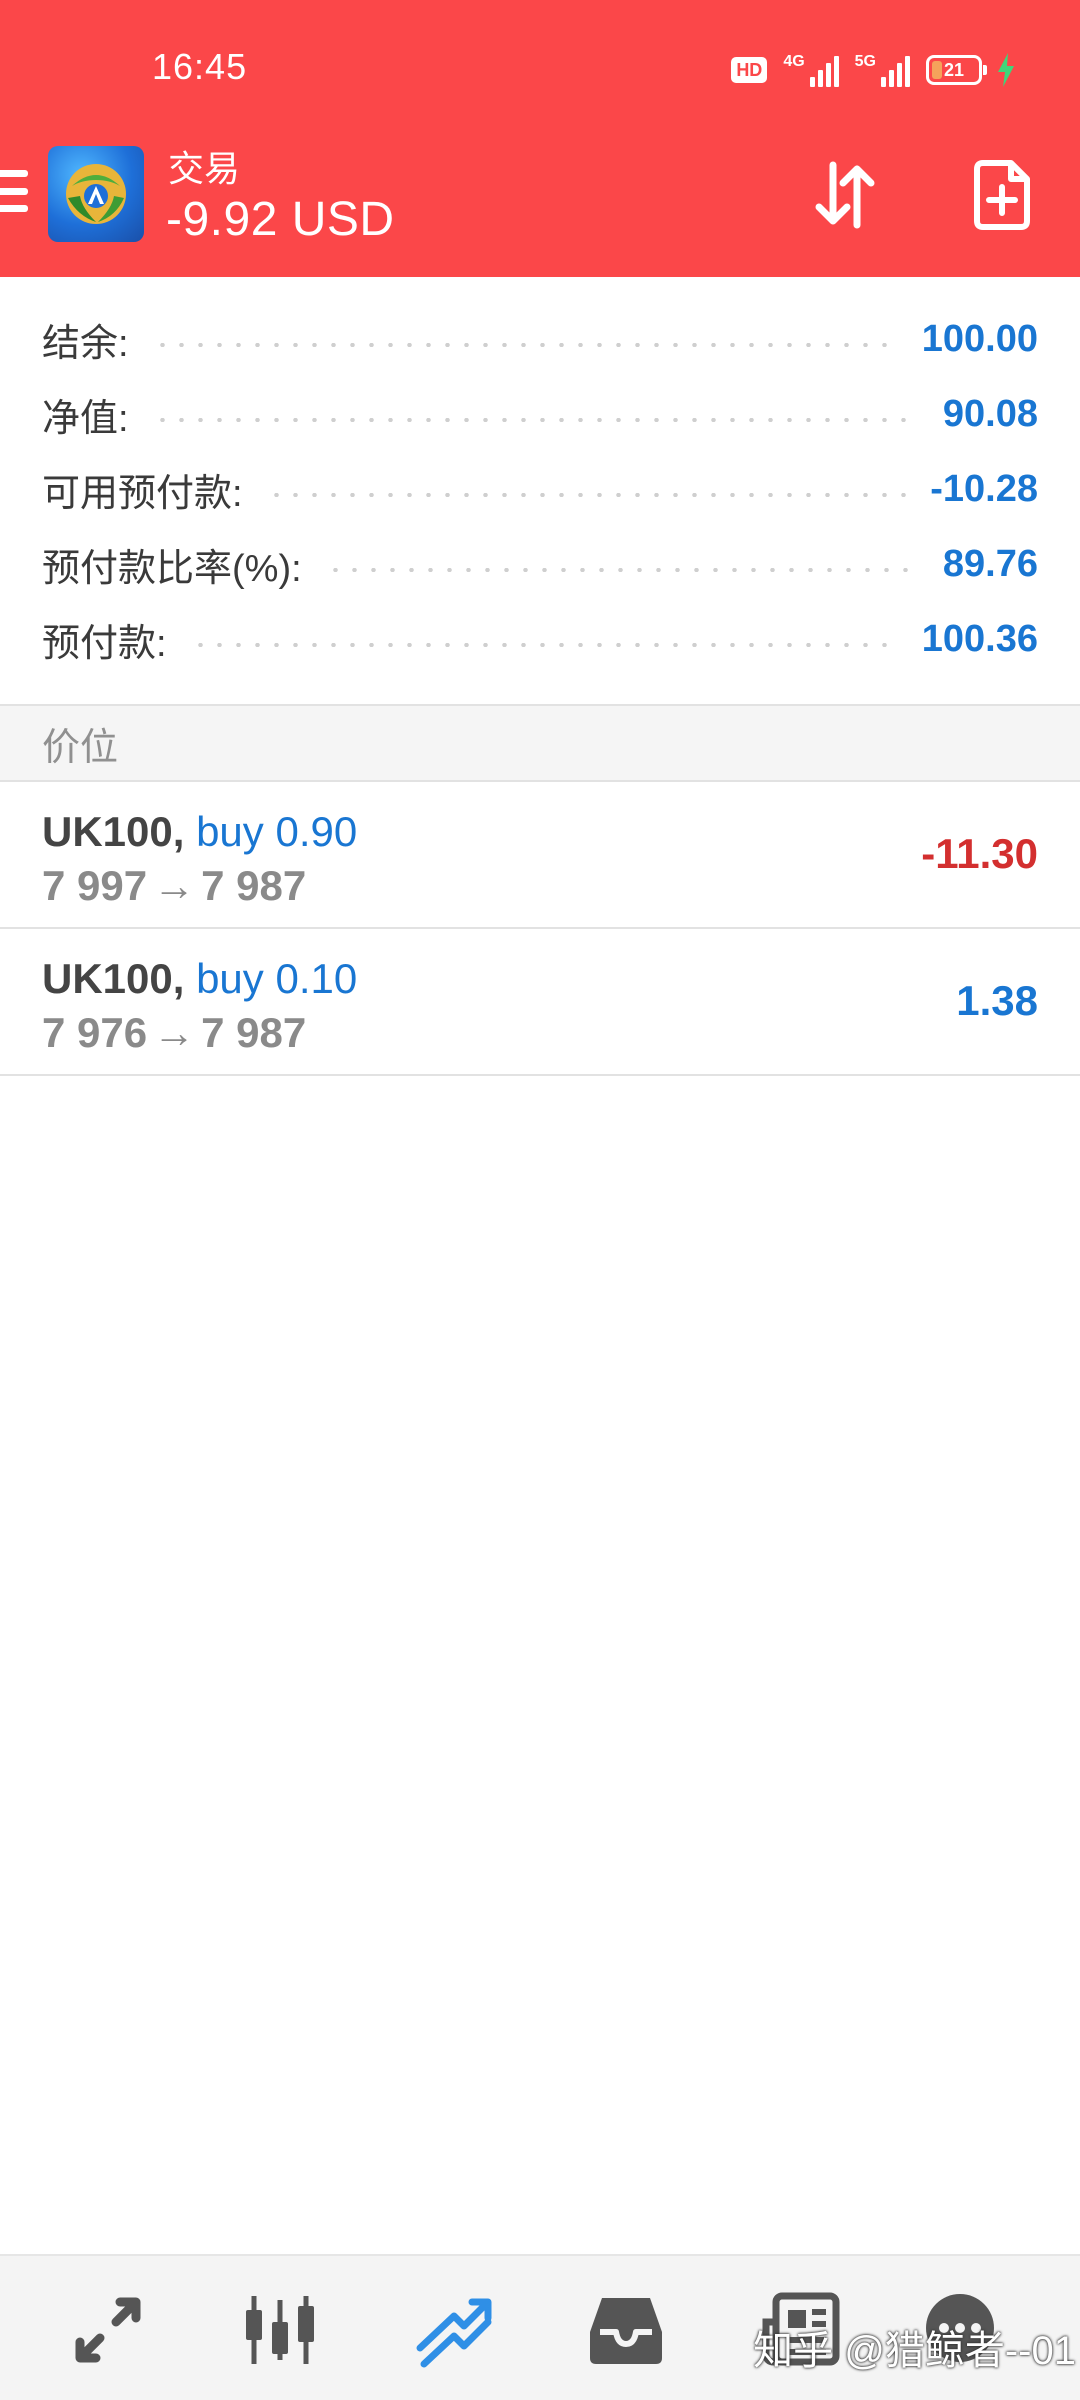 Image resolution: width=1080 pixels, height=2400 pixels. What do you see at coordinates (811, 70) in the screenshot?
I see `signal-4g-icon: 4G` at bounding box center [811, 70].